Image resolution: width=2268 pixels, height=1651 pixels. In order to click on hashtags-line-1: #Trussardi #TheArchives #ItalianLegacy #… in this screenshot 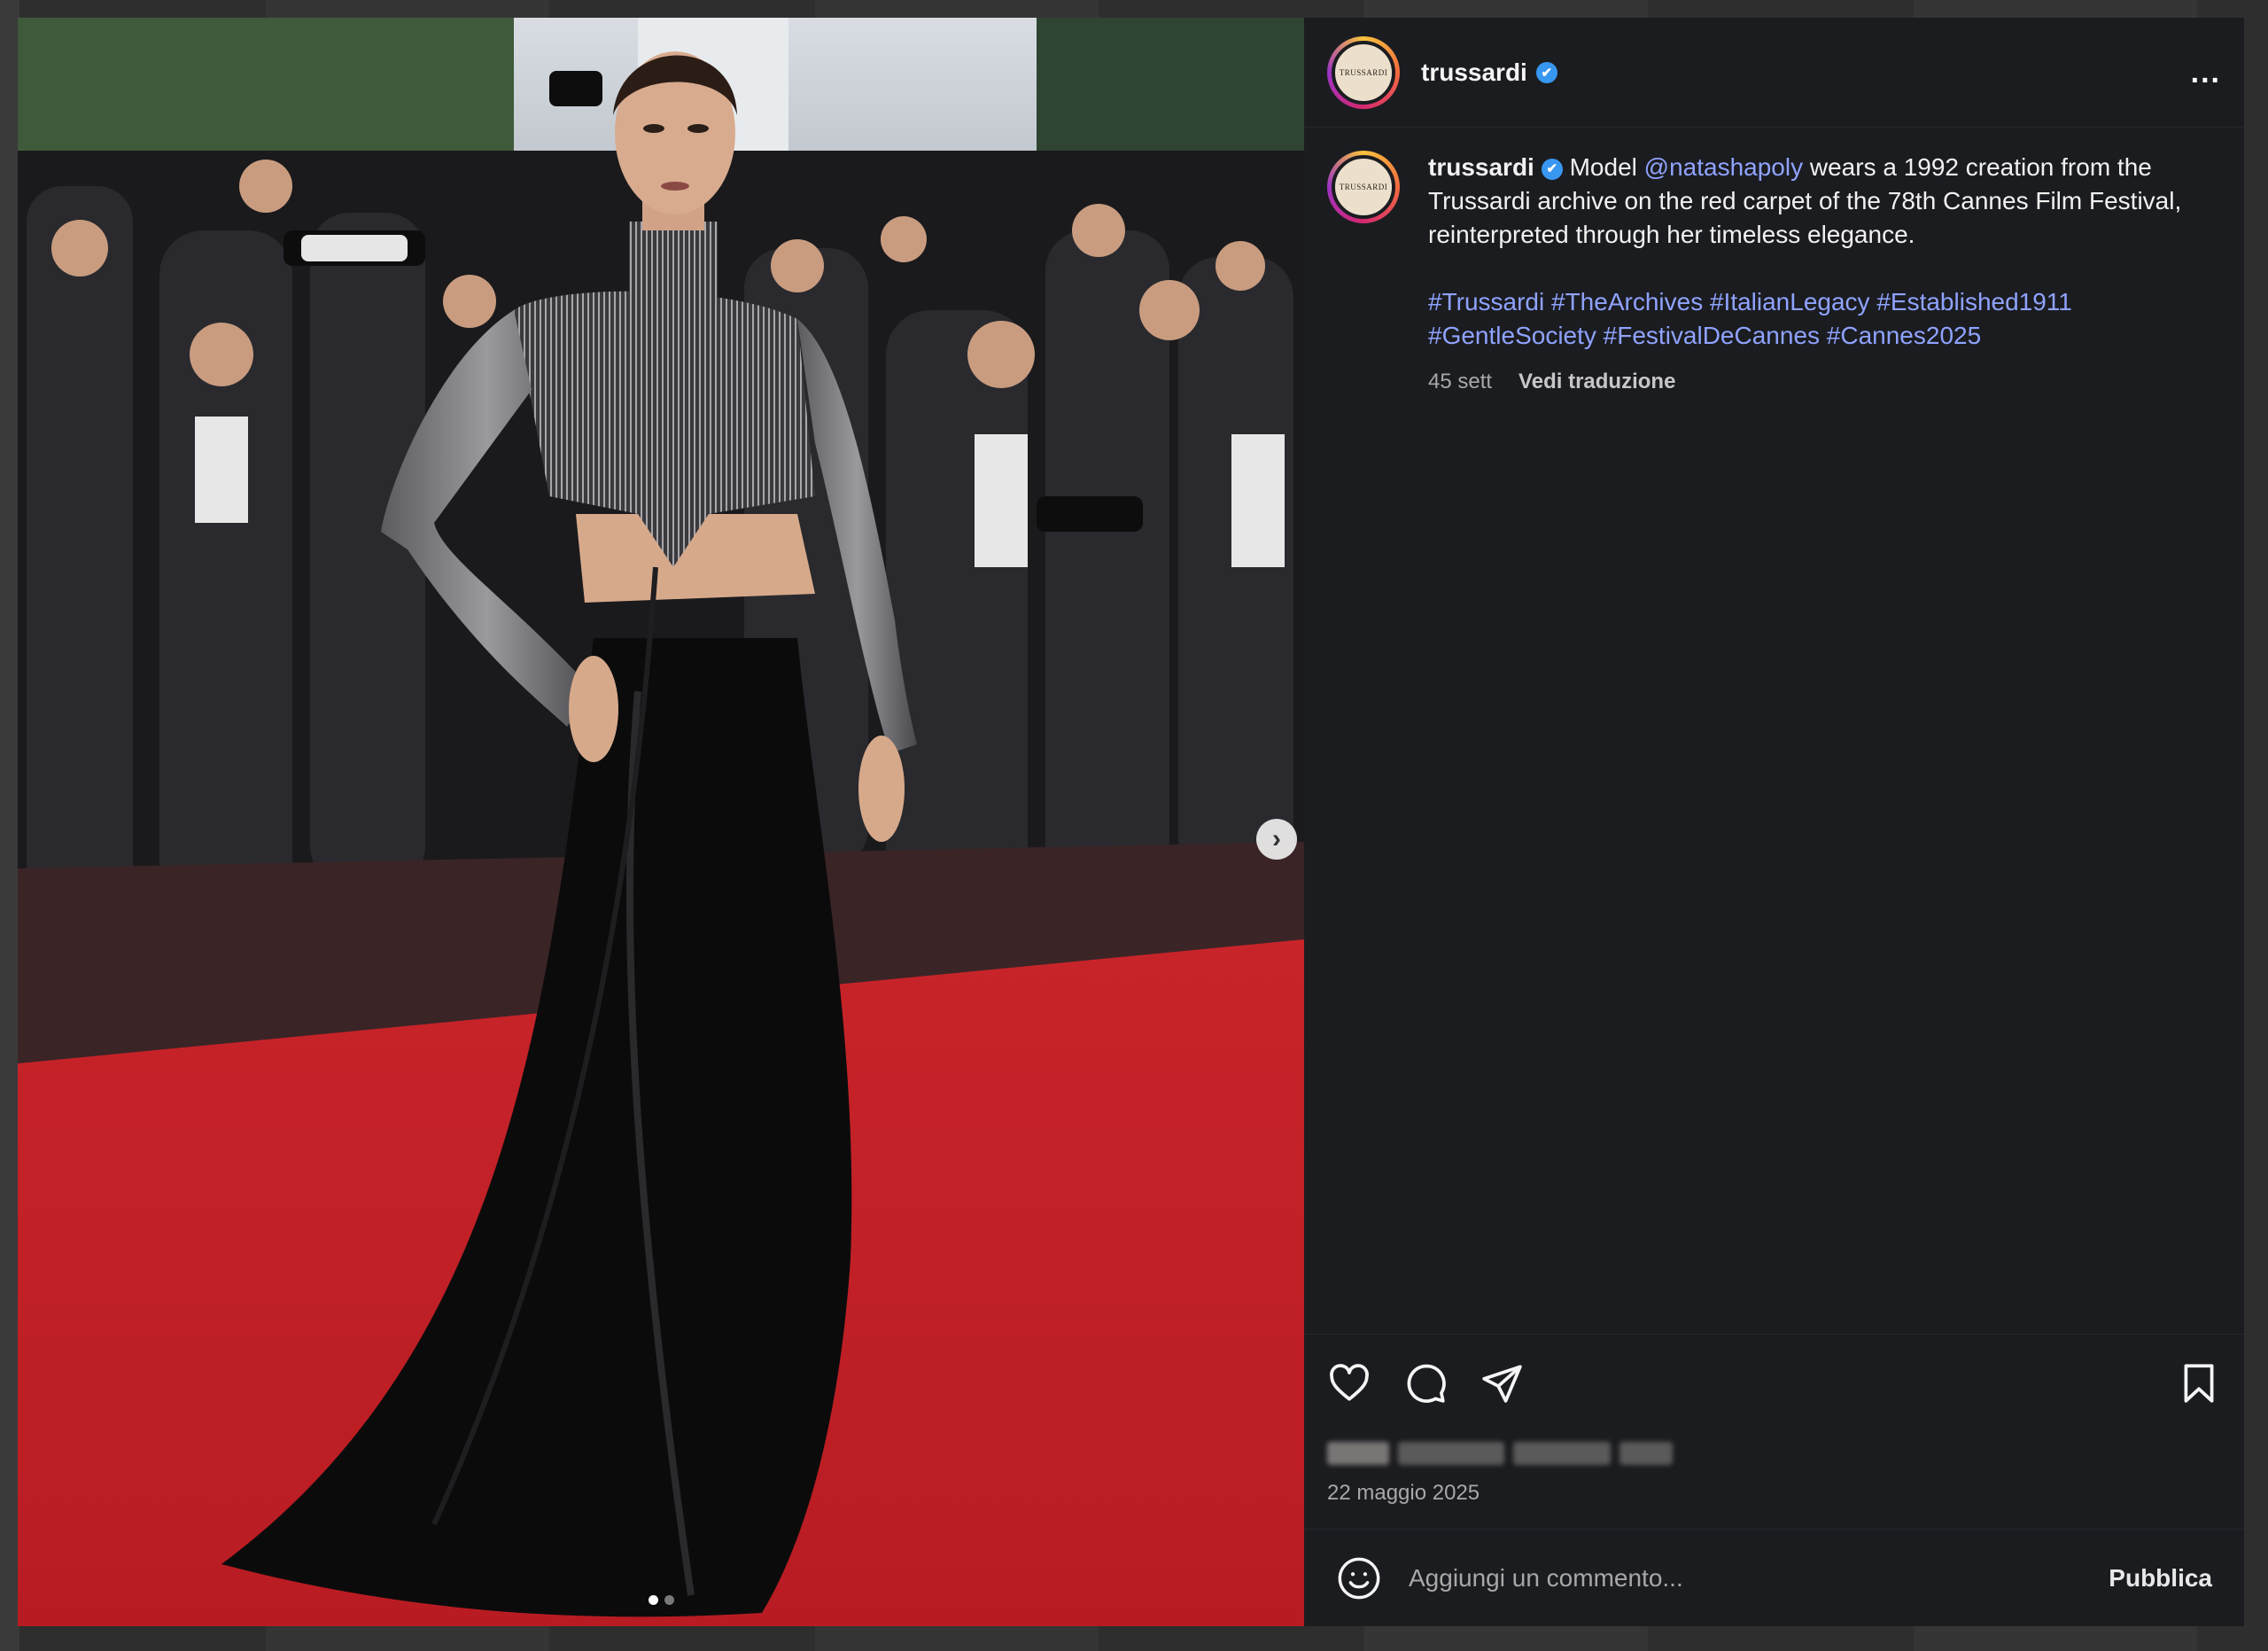, I will do `click(1809, 302)`.